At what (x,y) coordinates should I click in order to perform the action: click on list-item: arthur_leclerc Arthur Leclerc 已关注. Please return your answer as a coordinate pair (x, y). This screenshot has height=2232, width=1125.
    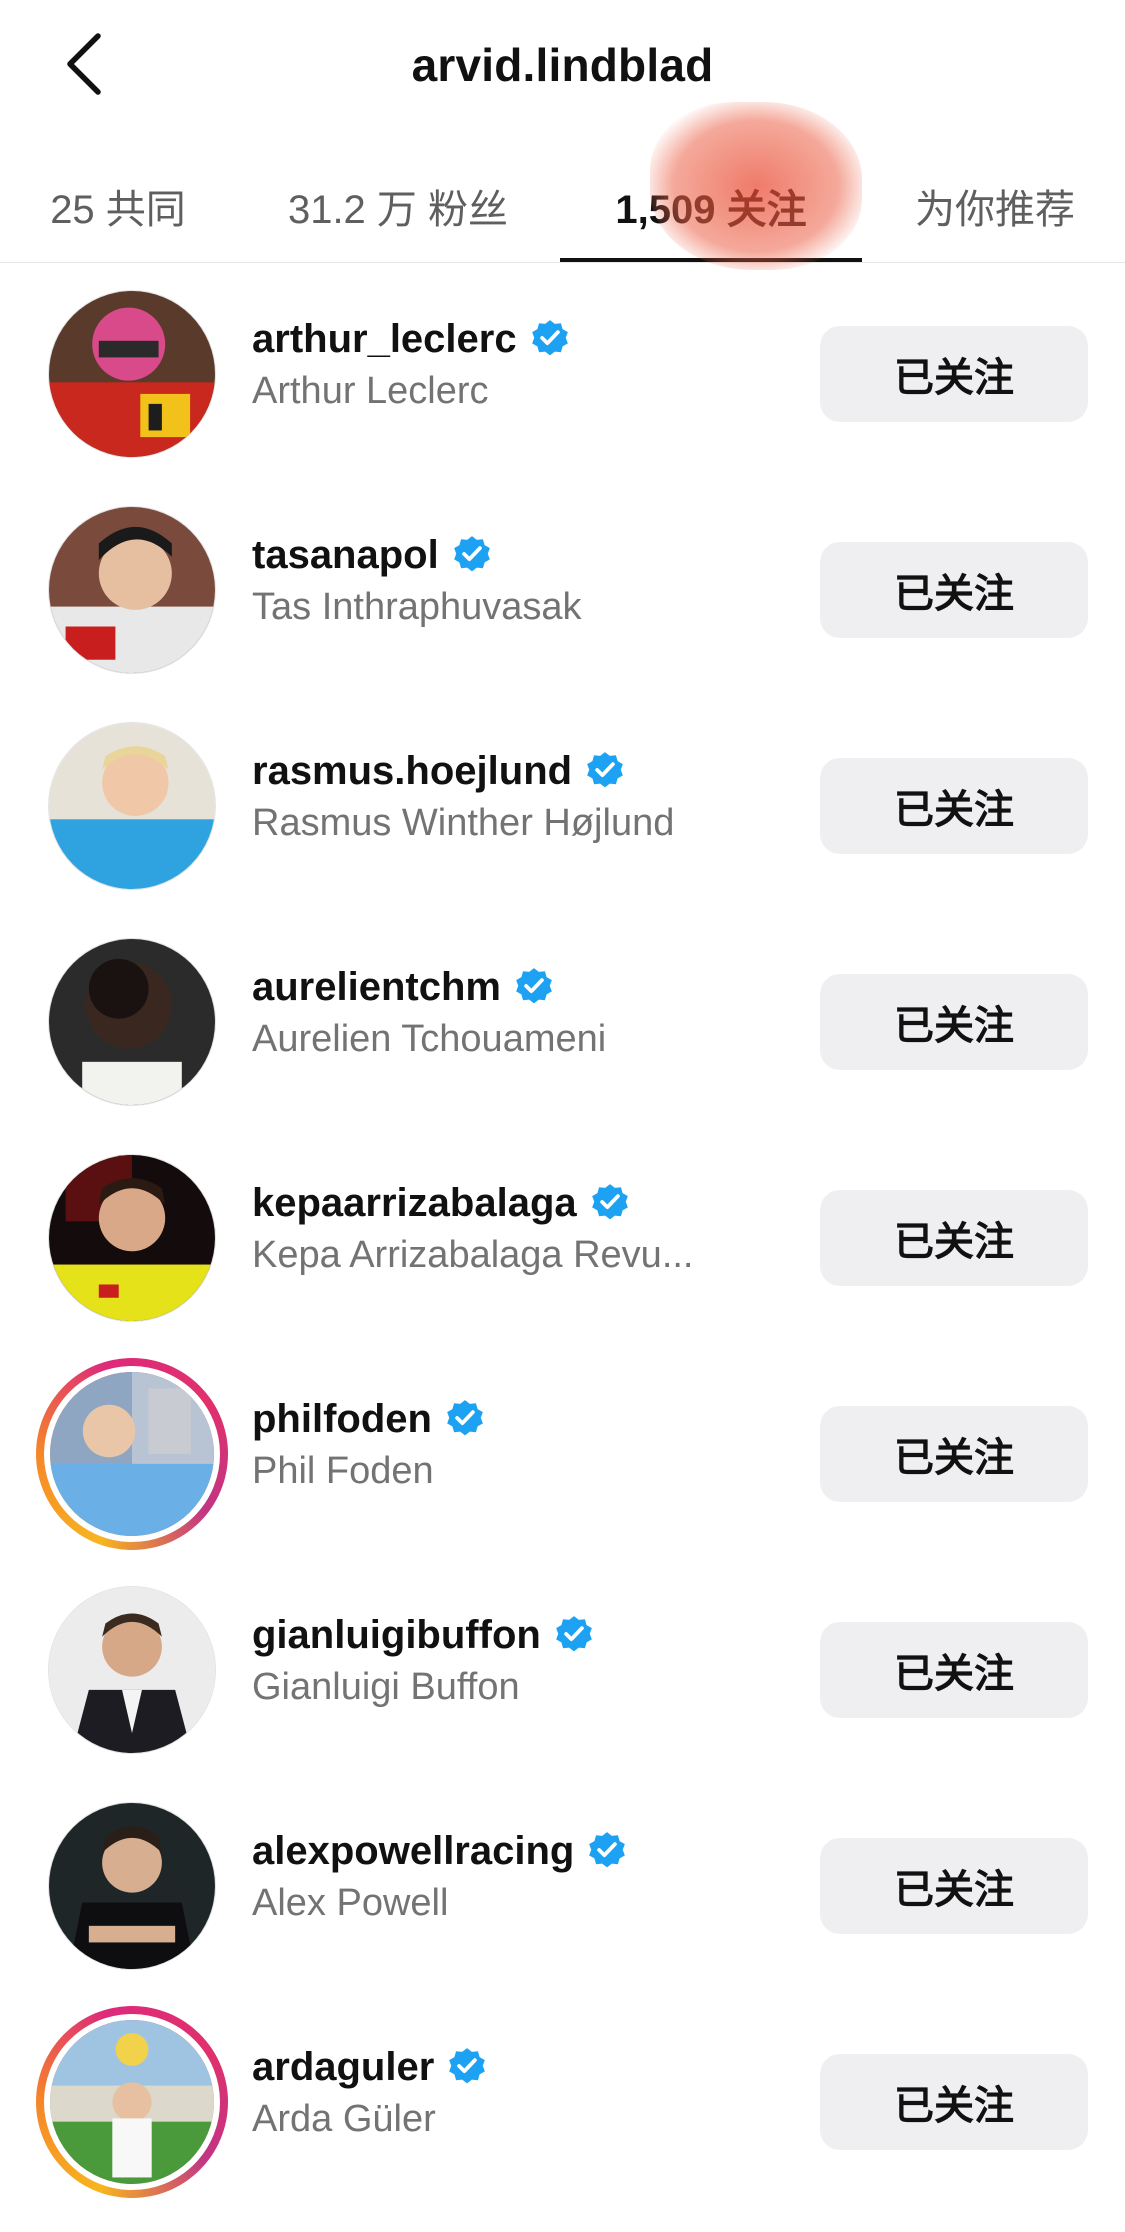
    Looking at the image, I should click on (562, 396).